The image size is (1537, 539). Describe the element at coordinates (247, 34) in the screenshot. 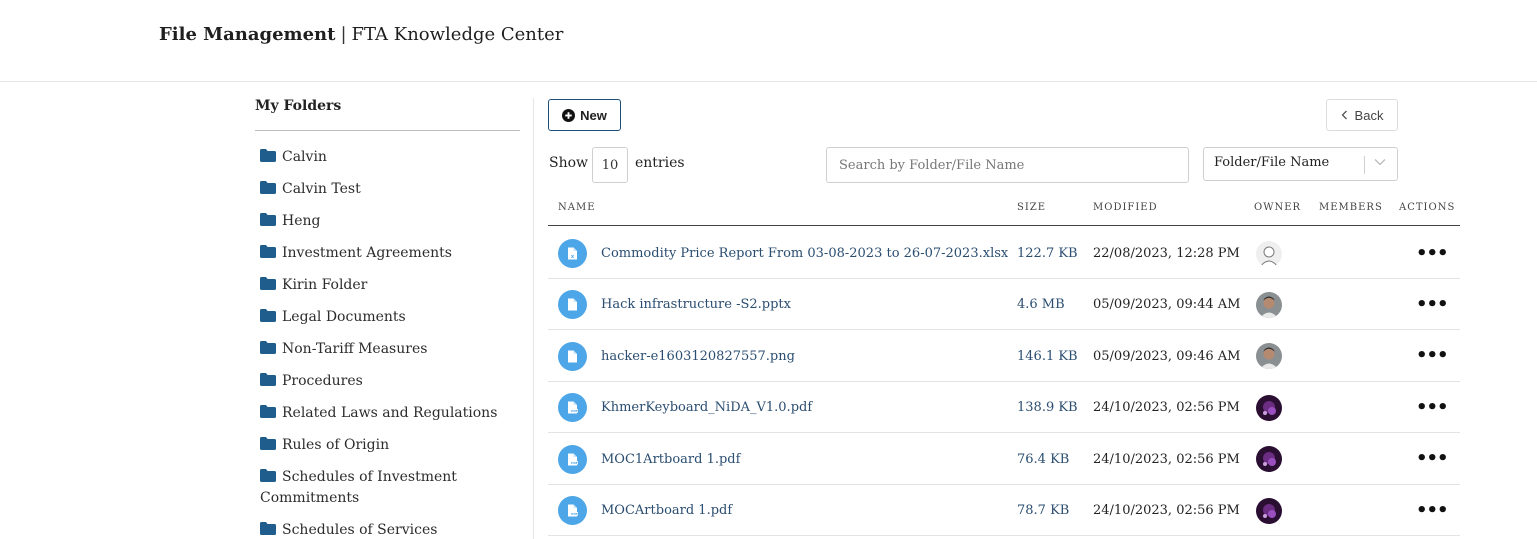

I see `page-title-main: File Management` at that location.